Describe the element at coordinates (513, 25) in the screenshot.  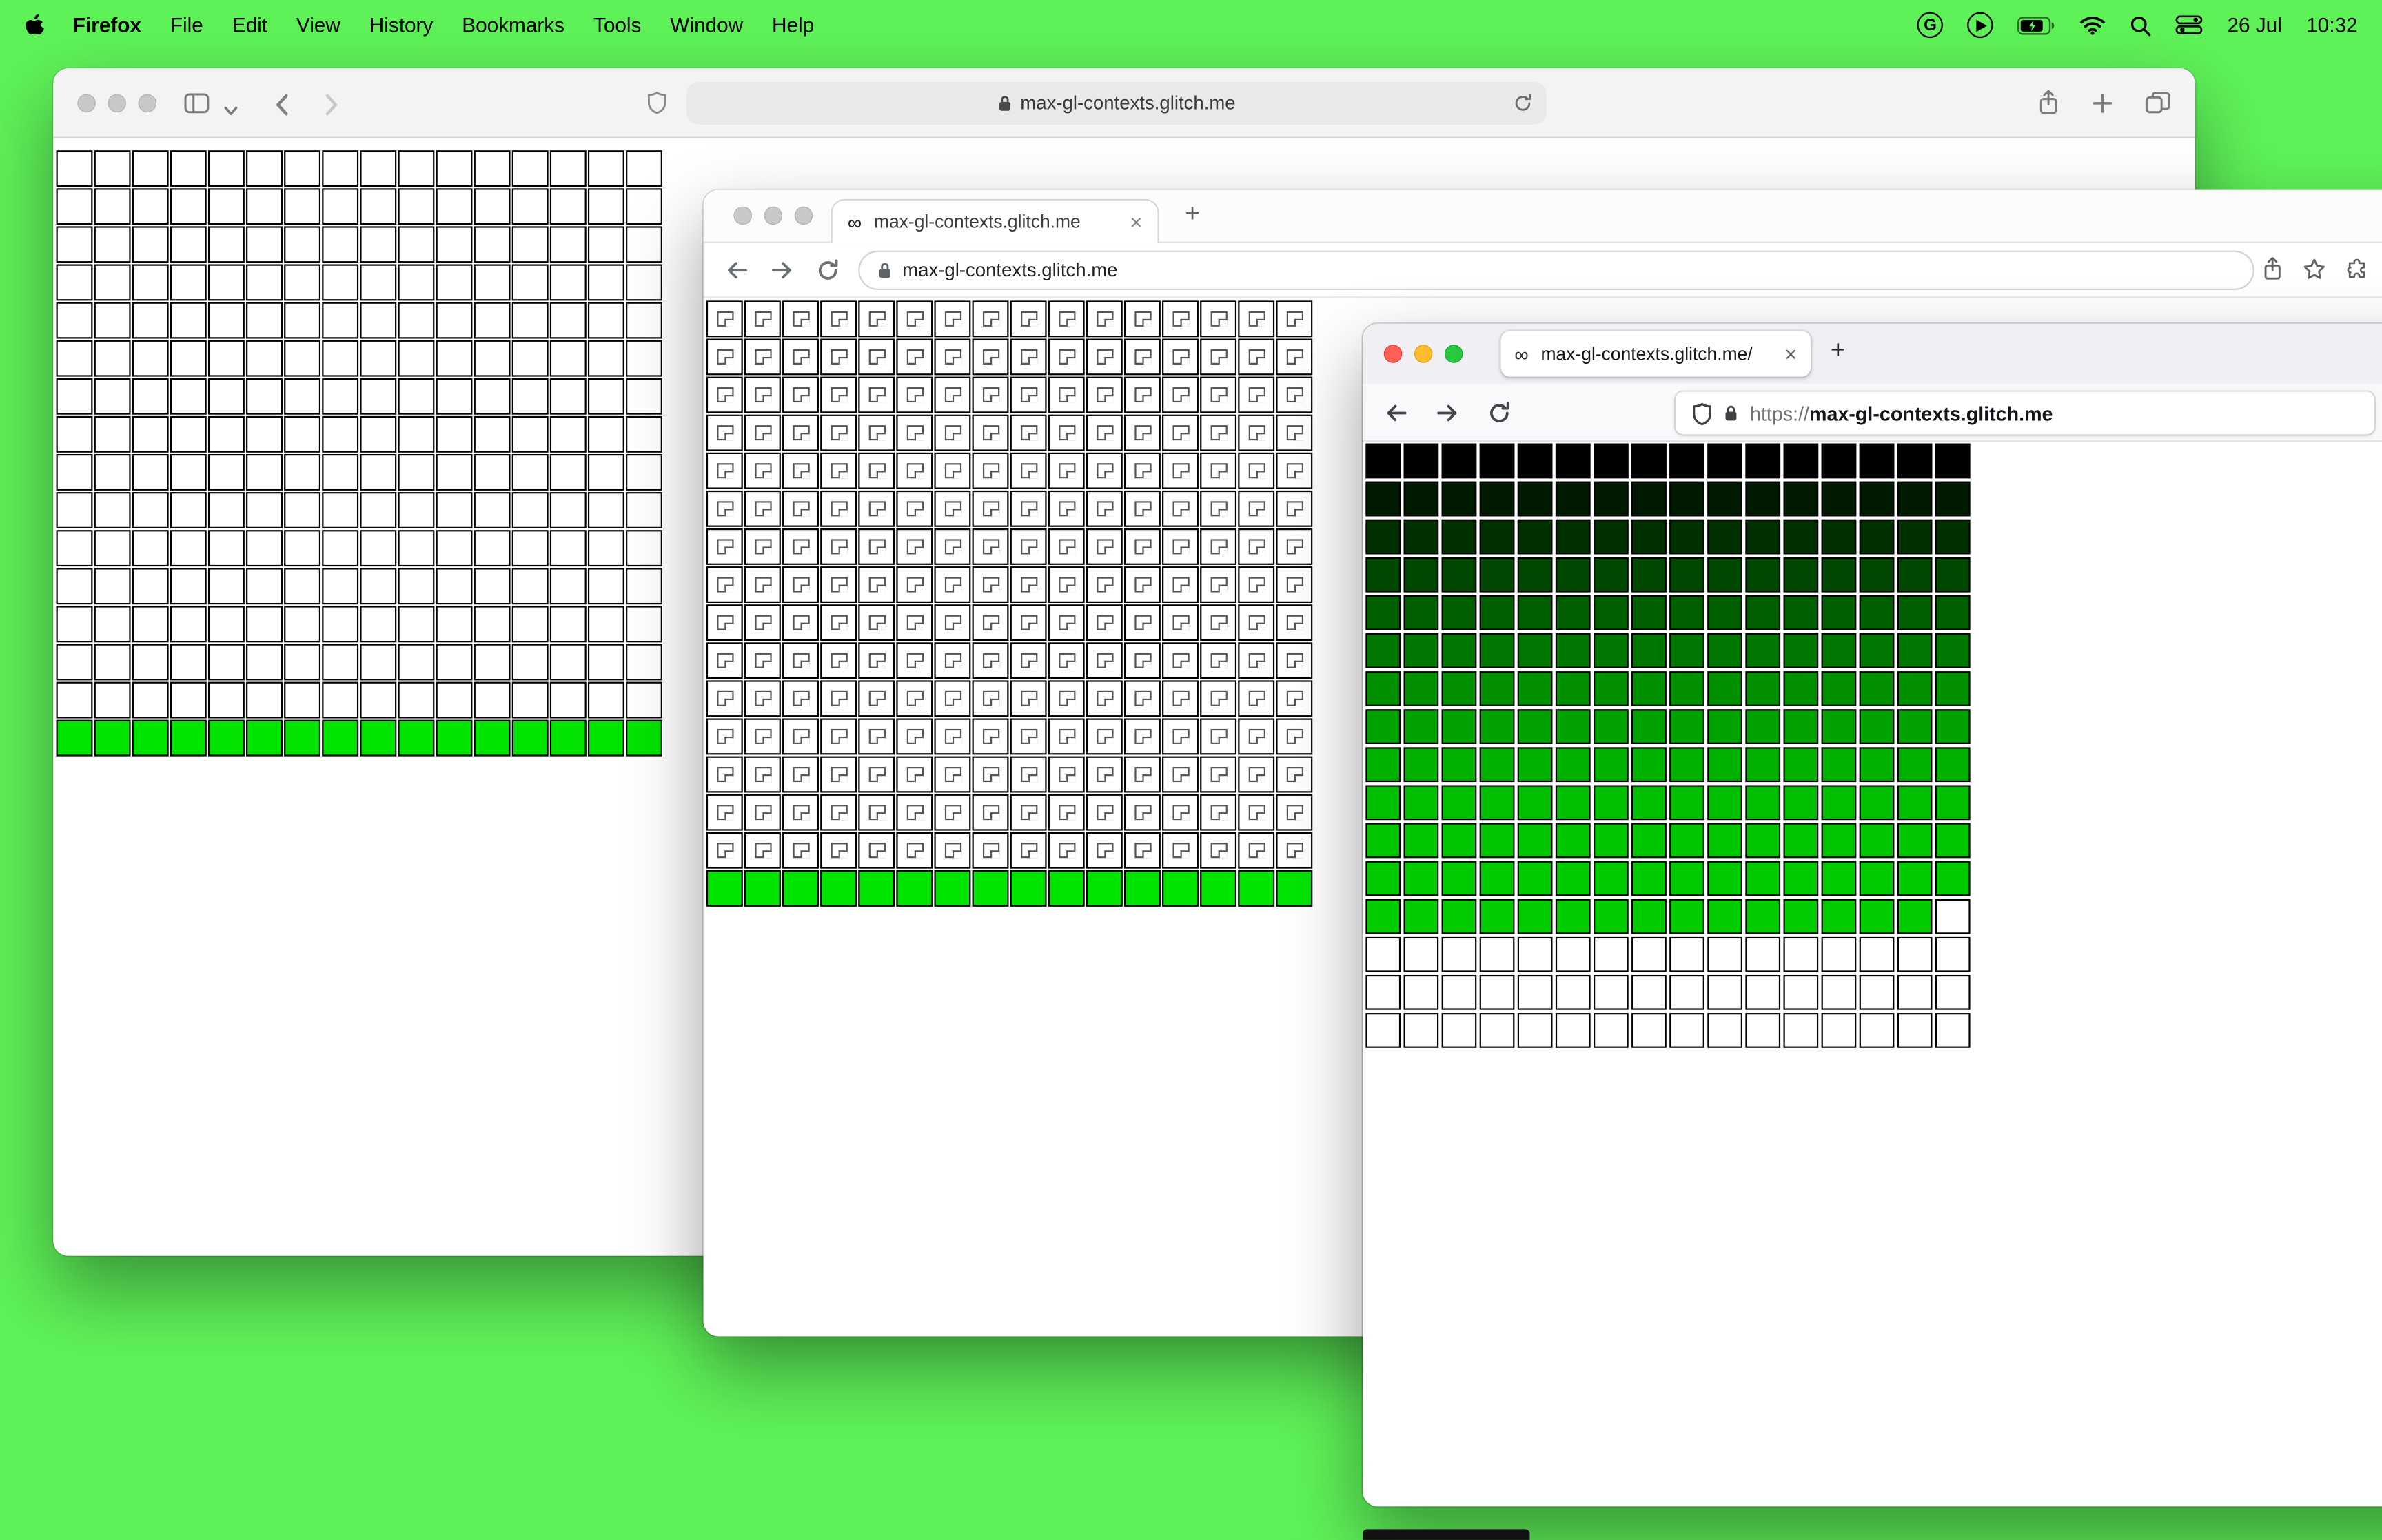
I see `menu-bookmarks: Bookmarks` at that location.